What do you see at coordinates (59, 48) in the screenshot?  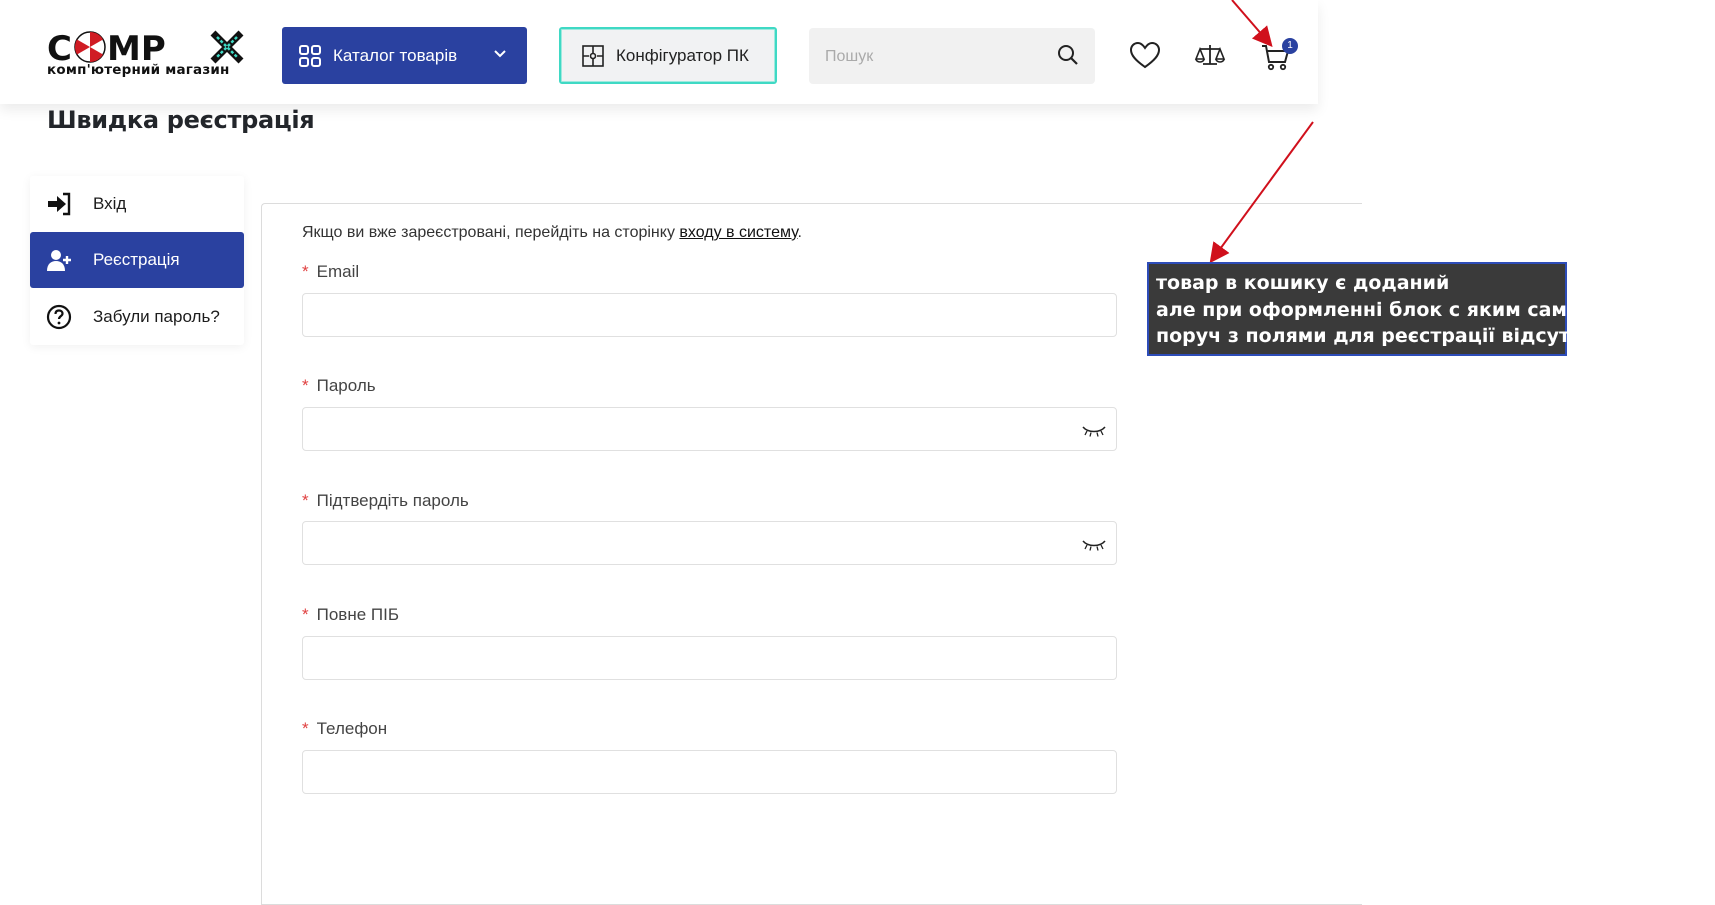 I see `svg-text: C` at bounding box center [59, 48].